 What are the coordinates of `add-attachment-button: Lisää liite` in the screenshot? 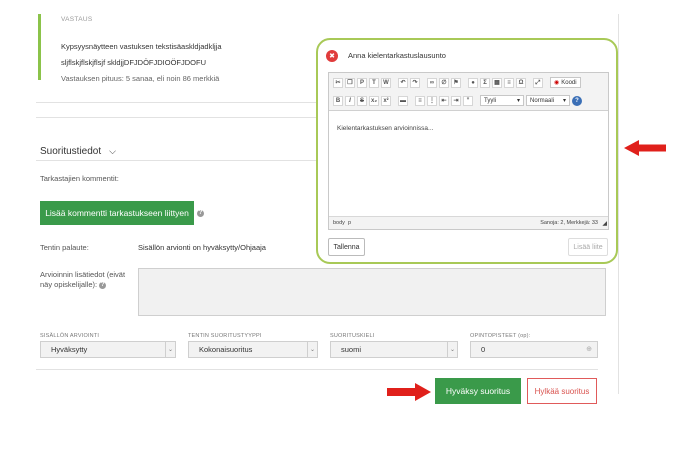 It's located at (588, 247).